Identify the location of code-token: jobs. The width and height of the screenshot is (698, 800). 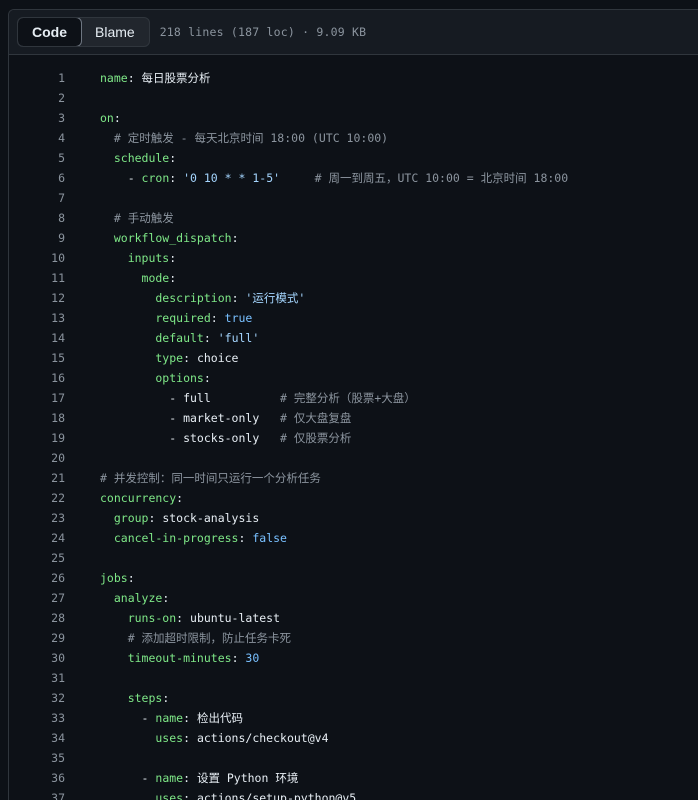
(114, 578).